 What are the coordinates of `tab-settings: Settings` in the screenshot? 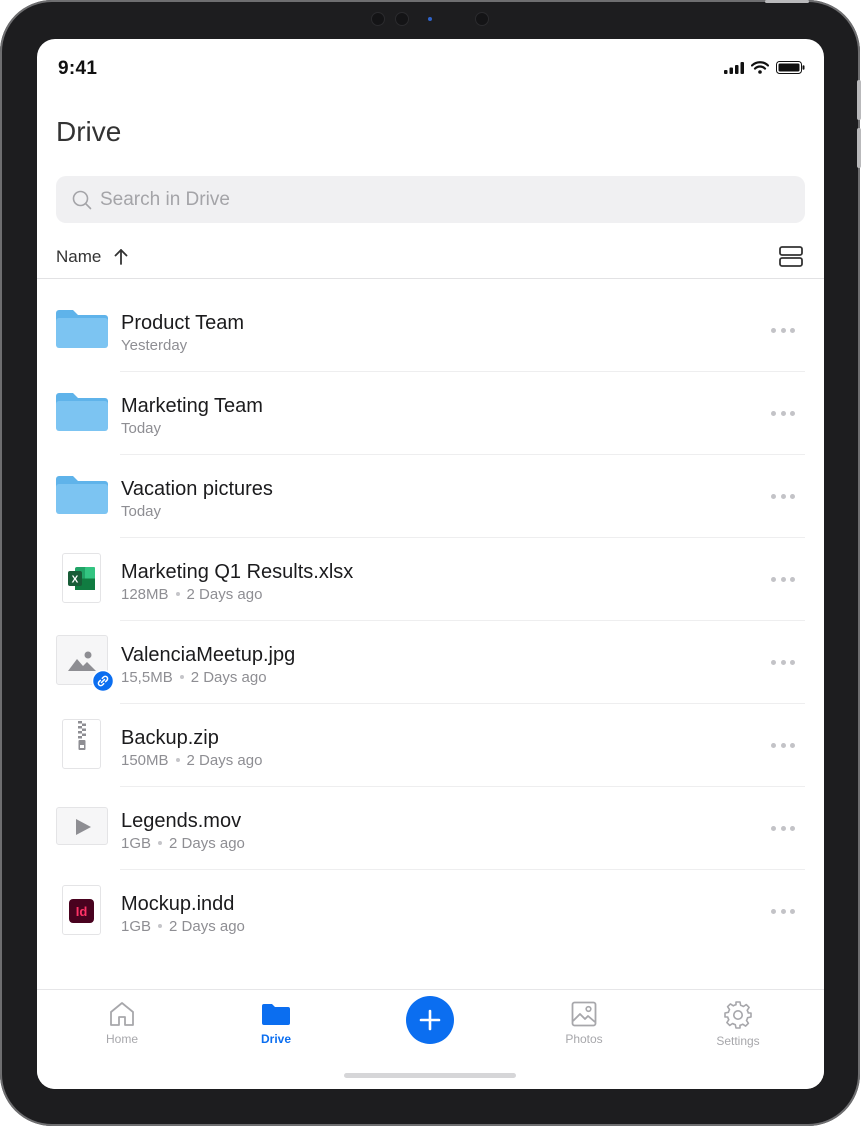 It's located at (738, 1024).